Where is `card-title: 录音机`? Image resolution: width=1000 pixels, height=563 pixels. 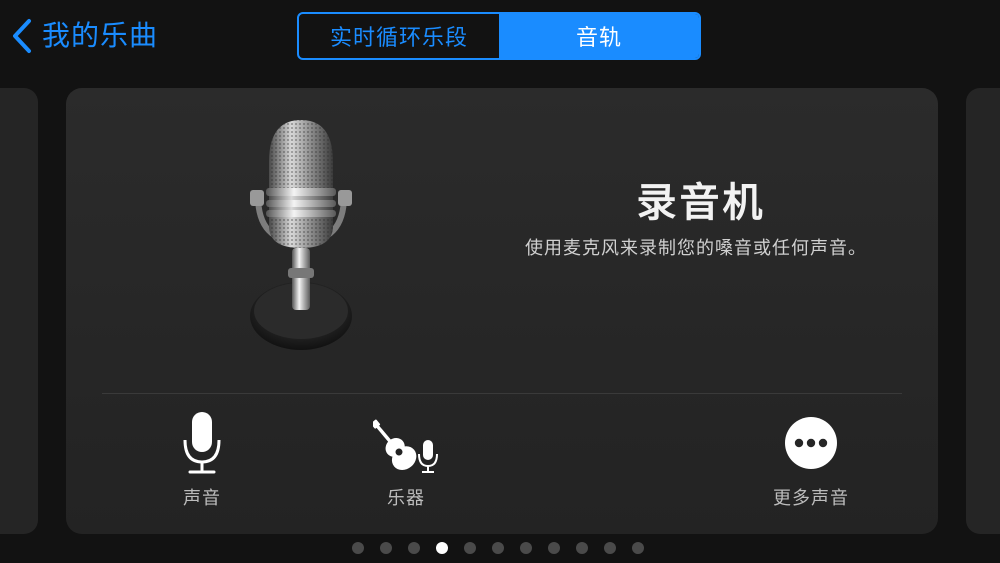
card-title: 录音机 is located at coordinates (701, 203).